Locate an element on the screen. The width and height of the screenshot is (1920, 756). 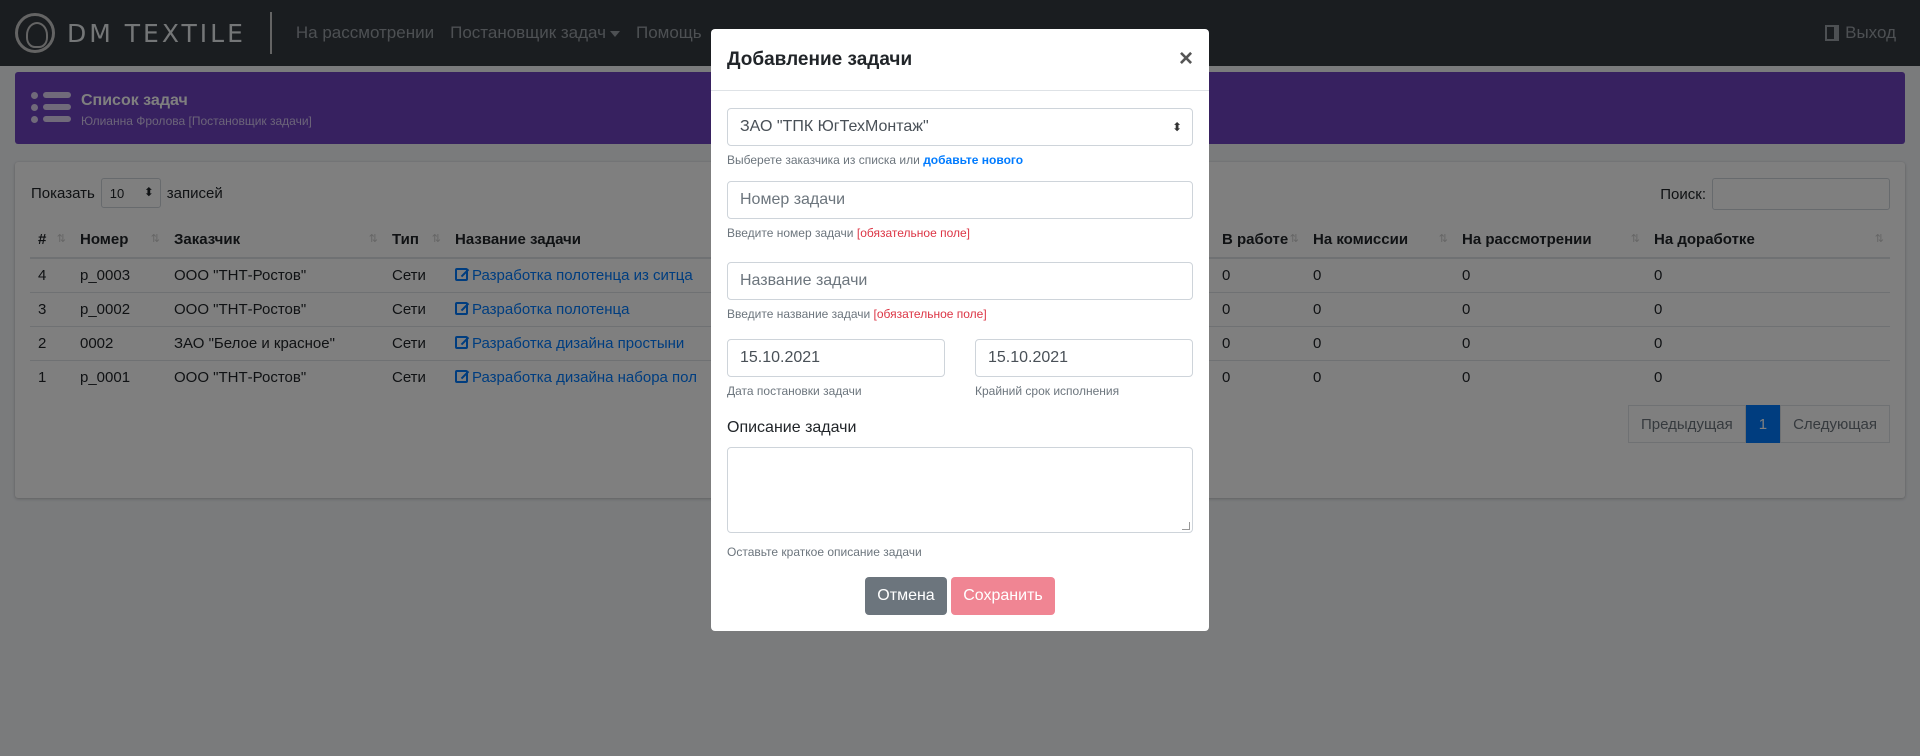
description-help: Оставьте краткое описание задачи is located at coordinates (824, 552).